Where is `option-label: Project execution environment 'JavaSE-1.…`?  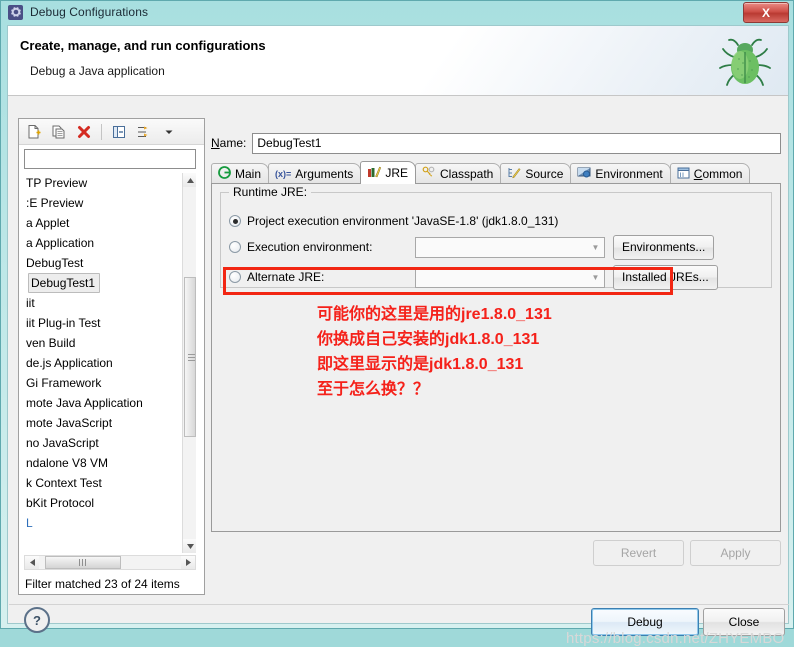
option-label: Project execution environment 'JavaSE-1.… is located at coordinates (403, 221).